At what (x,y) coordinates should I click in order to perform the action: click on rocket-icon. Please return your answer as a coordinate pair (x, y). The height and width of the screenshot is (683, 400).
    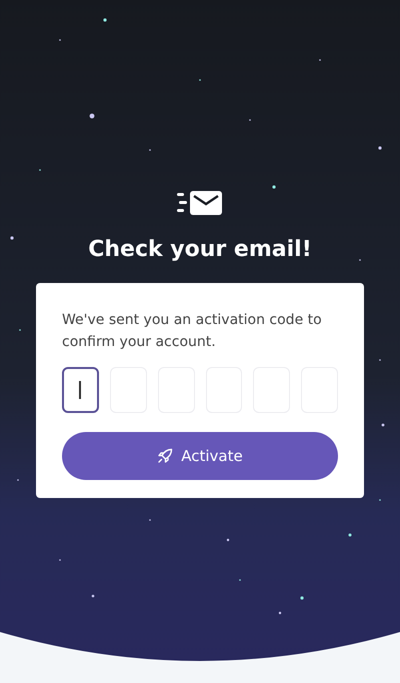
    Looking at the image, I should click on (165, 456).